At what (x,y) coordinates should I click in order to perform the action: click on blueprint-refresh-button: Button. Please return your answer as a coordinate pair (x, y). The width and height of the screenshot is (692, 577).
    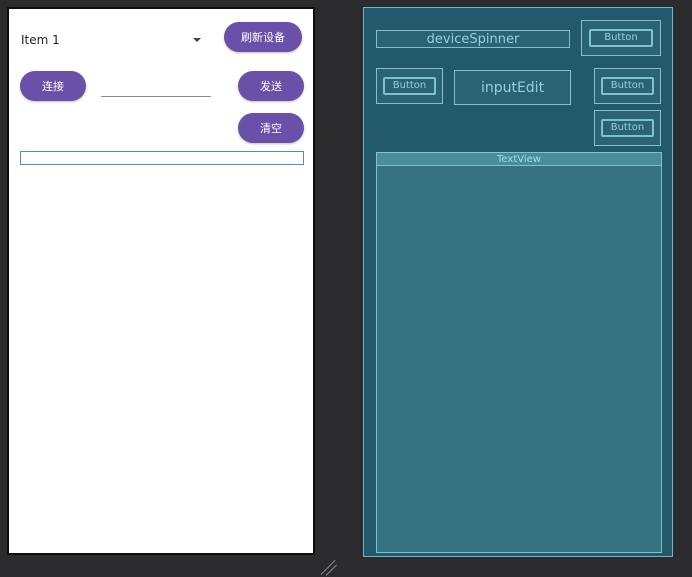
    Looking at the image, I should click on (621, 38).